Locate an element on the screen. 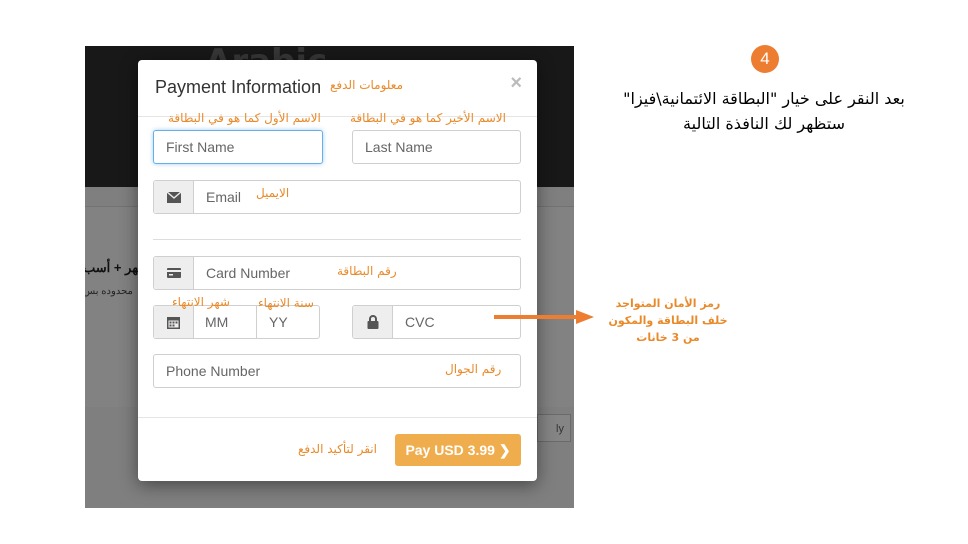 The height and width of the screenshot is (544, 968). cvc-note-line: من 3 خانات is located at coordinates (668, 337).